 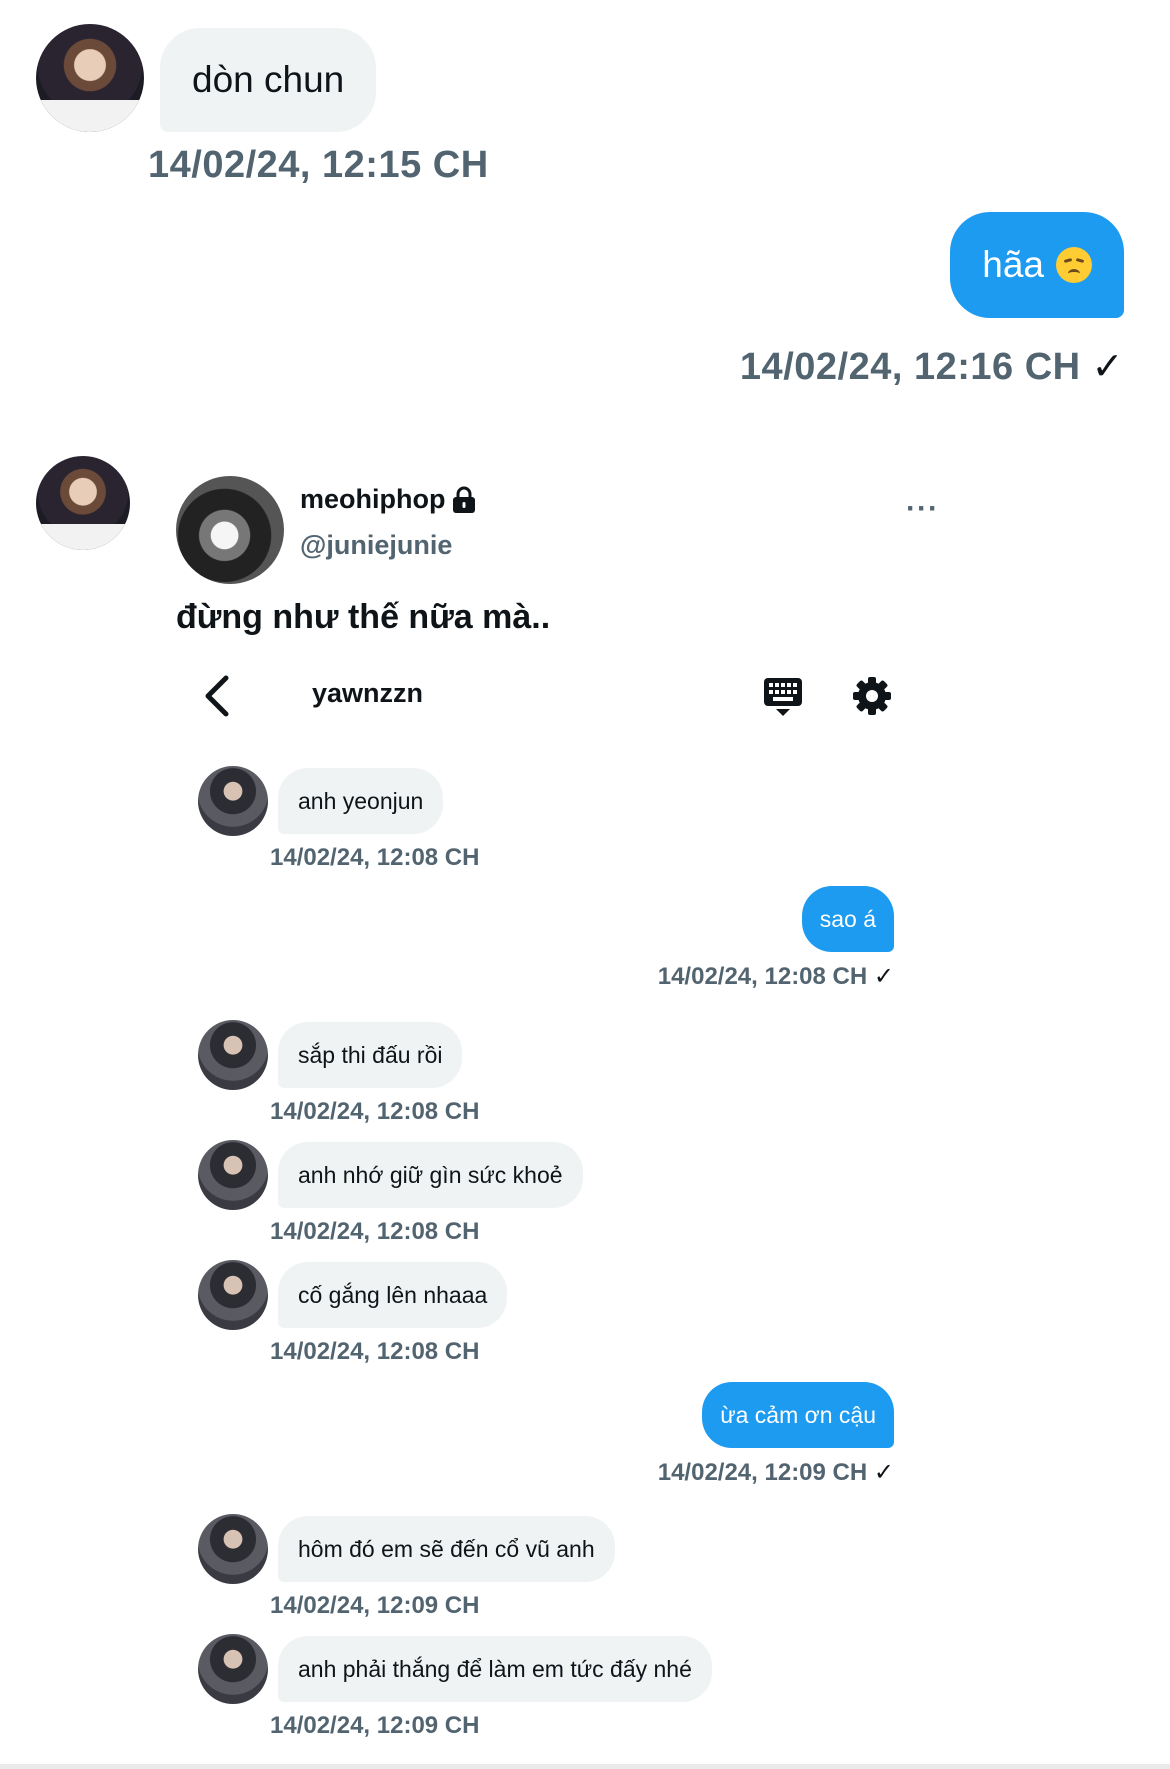 I want to click on message-timestamp-row: 14/02/24, 12:08 CH ✓, so click(x=776, y=976).